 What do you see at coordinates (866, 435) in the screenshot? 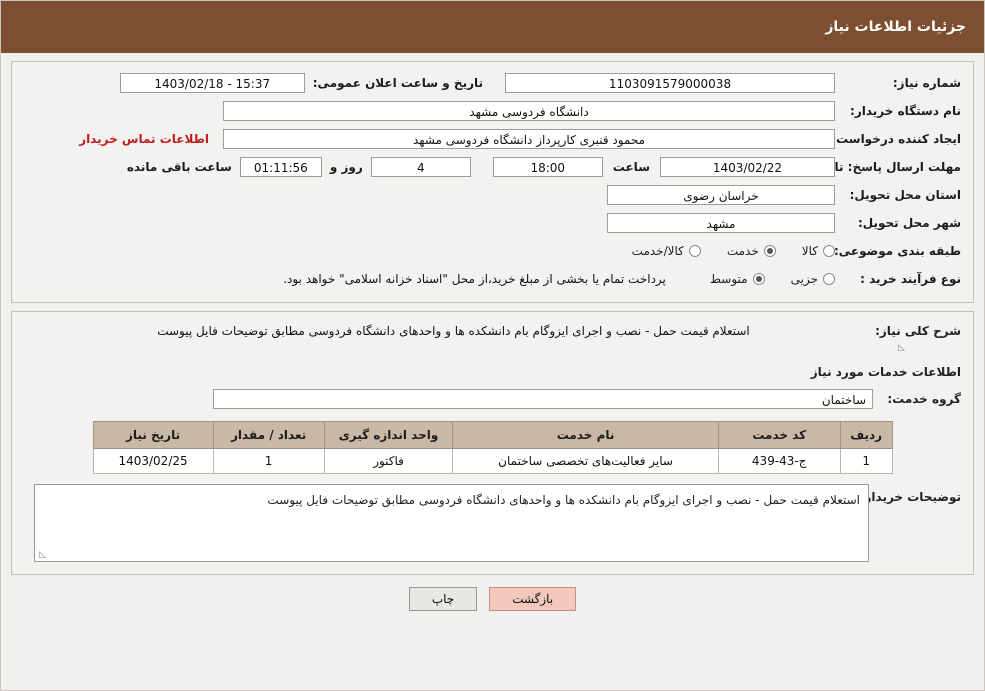
I see `th-row: ردیف` at bounding box center [866, 435].